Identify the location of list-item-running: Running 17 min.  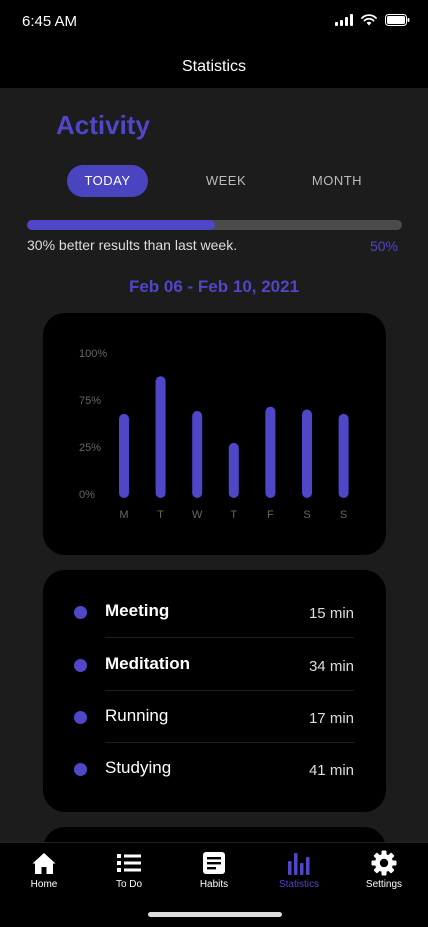
(214, 717).